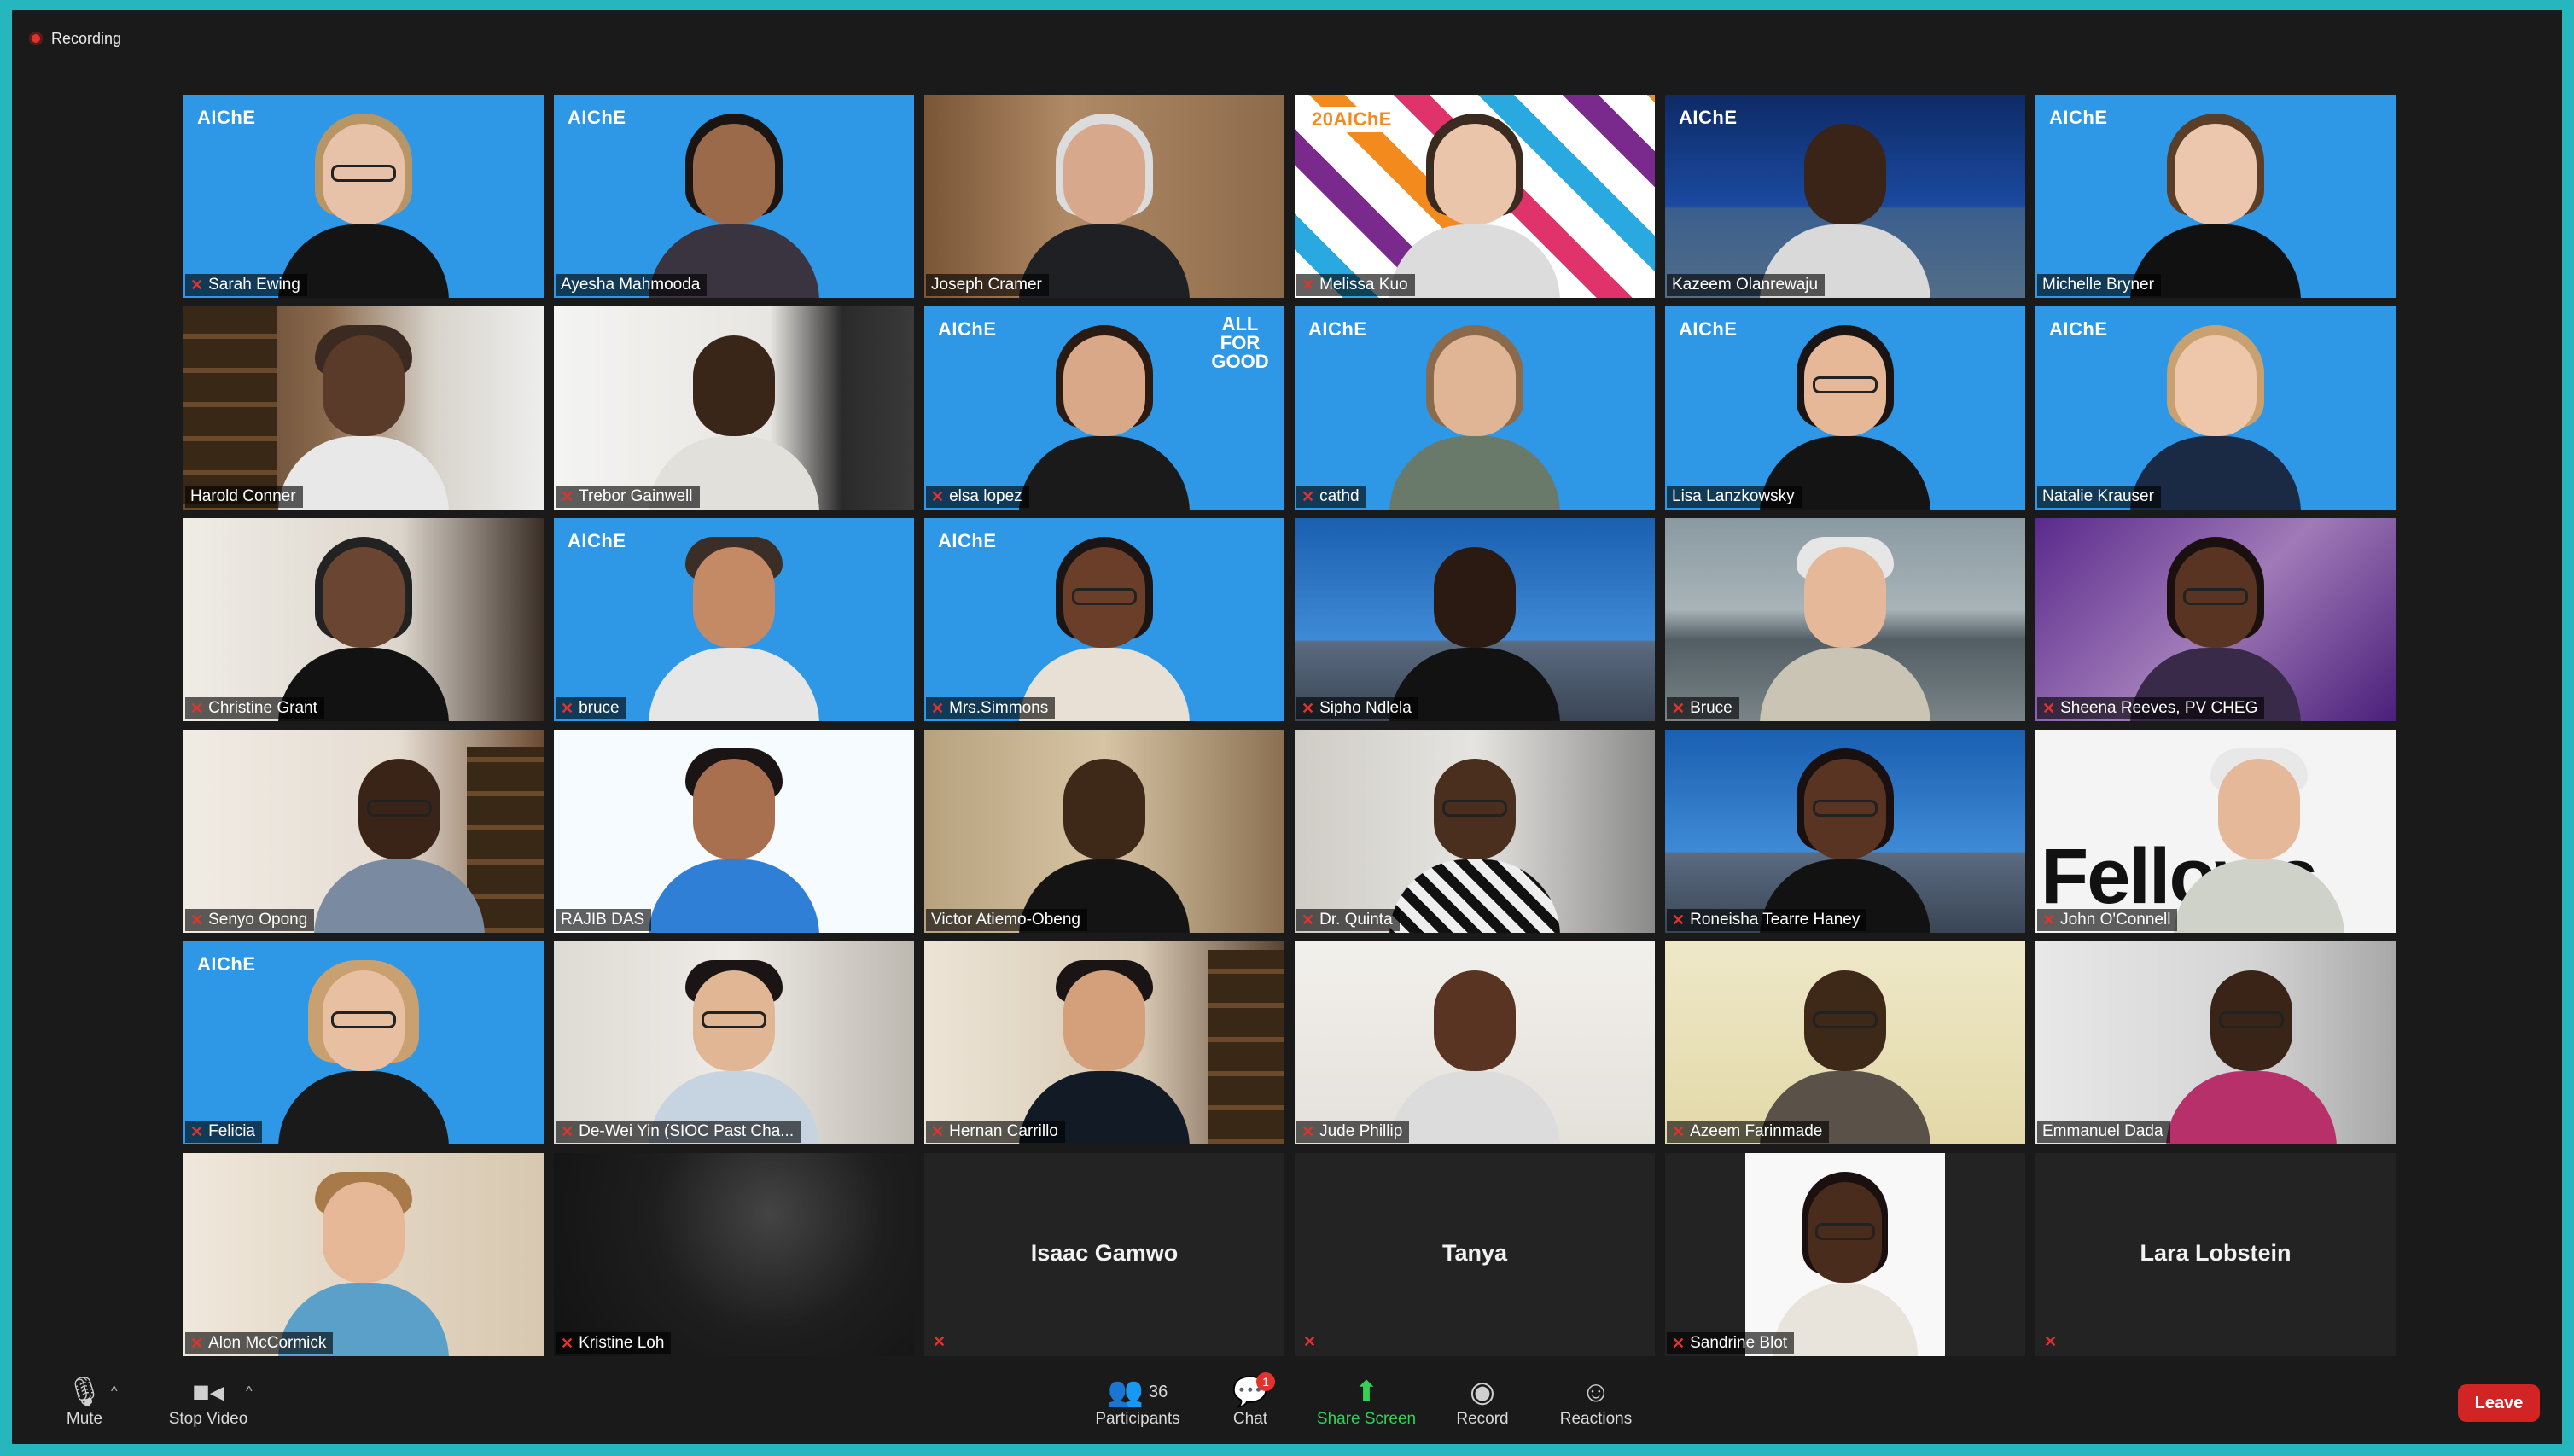  Describe the element at coordinates (1353, 1132) in the screenshot. I see `participant-name-label: ✕ Jude Phillip` at that location.